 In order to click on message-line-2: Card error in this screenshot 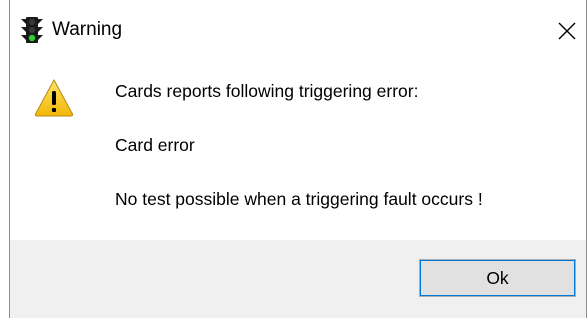, I will do `click(155, 145)`.